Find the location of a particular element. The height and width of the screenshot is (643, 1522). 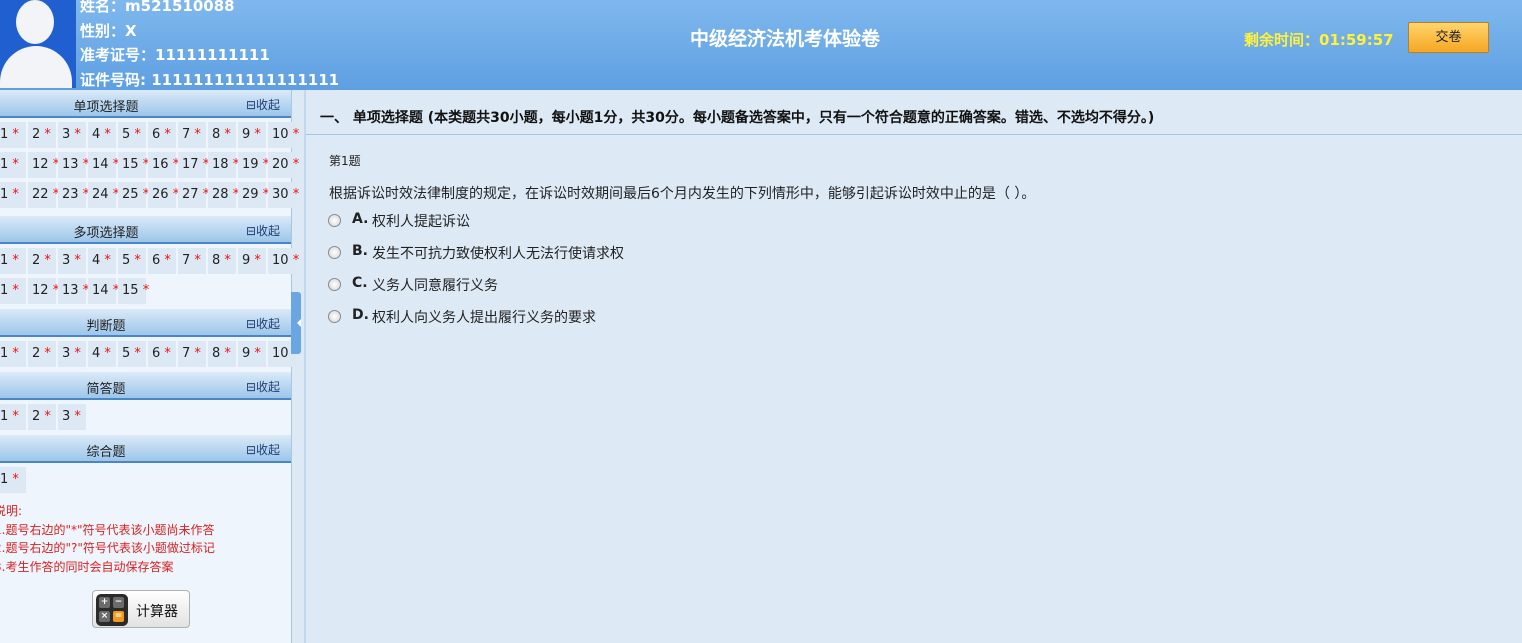

question-link-true-false-9: 9 * is located at coordinates (252, 354).